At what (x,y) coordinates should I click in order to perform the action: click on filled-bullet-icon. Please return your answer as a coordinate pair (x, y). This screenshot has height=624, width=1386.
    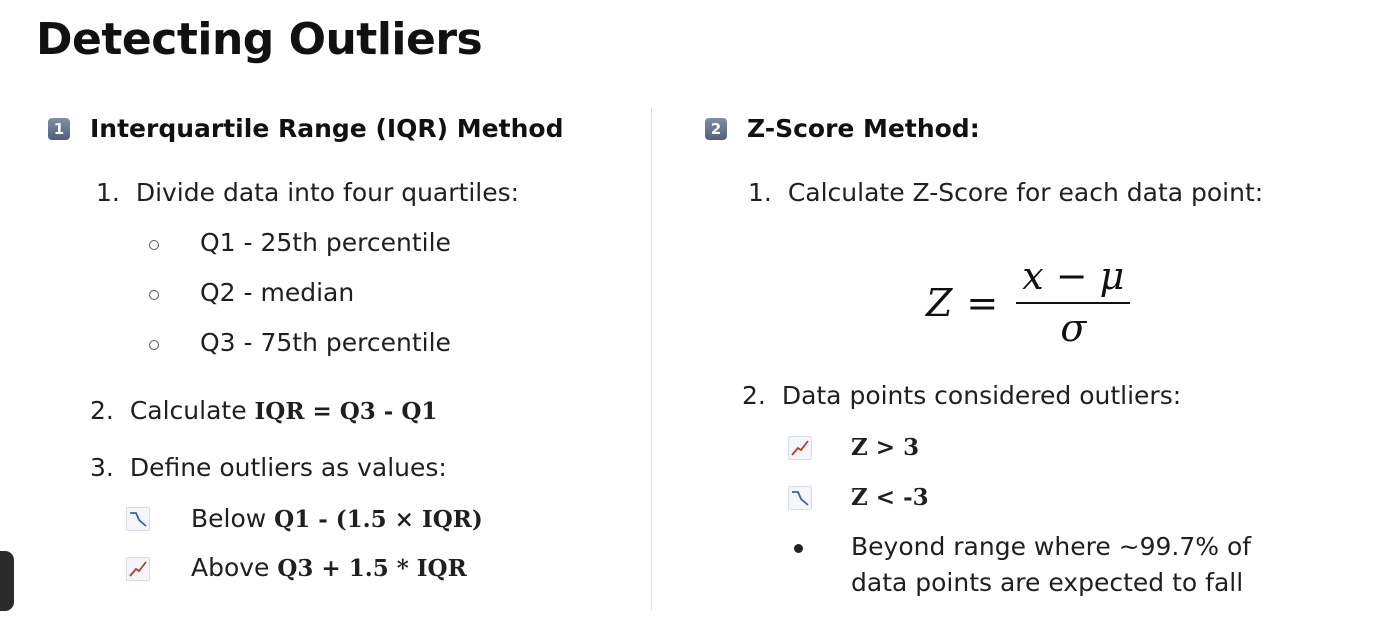
    Looking at the image, I should click on (798, 548).